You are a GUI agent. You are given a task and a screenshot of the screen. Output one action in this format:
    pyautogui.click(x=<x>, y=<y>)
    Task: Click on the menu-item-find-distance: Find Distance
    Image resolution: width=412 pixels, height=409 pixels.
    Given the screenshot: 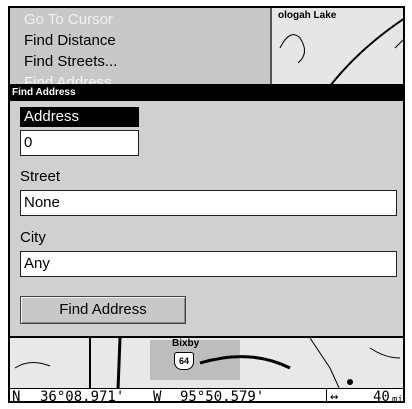 What is the action you would take?
    pyautogui.click(x=70, y=40)
    